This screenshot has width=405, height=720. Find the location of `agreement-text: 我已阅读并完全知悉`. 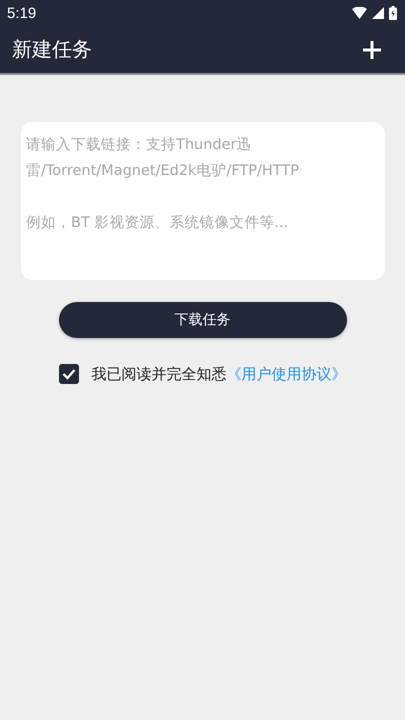

agreement-text: 我已阅读并完全知悉 is located at coordinates (159, 373).